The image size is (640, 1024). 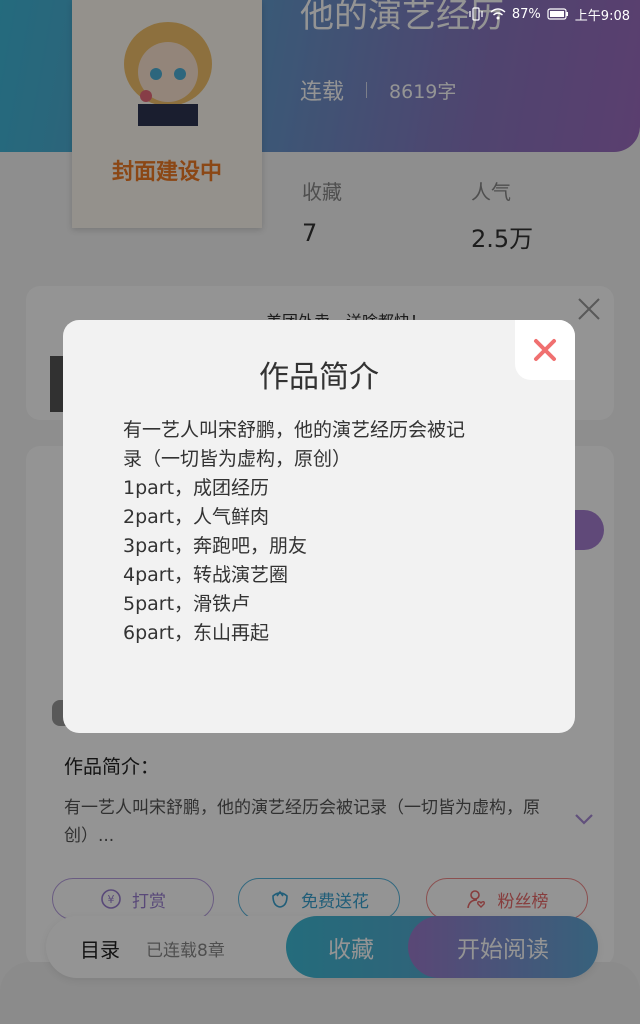 I want to click on wifi-icon, so click(x=498, y=14).